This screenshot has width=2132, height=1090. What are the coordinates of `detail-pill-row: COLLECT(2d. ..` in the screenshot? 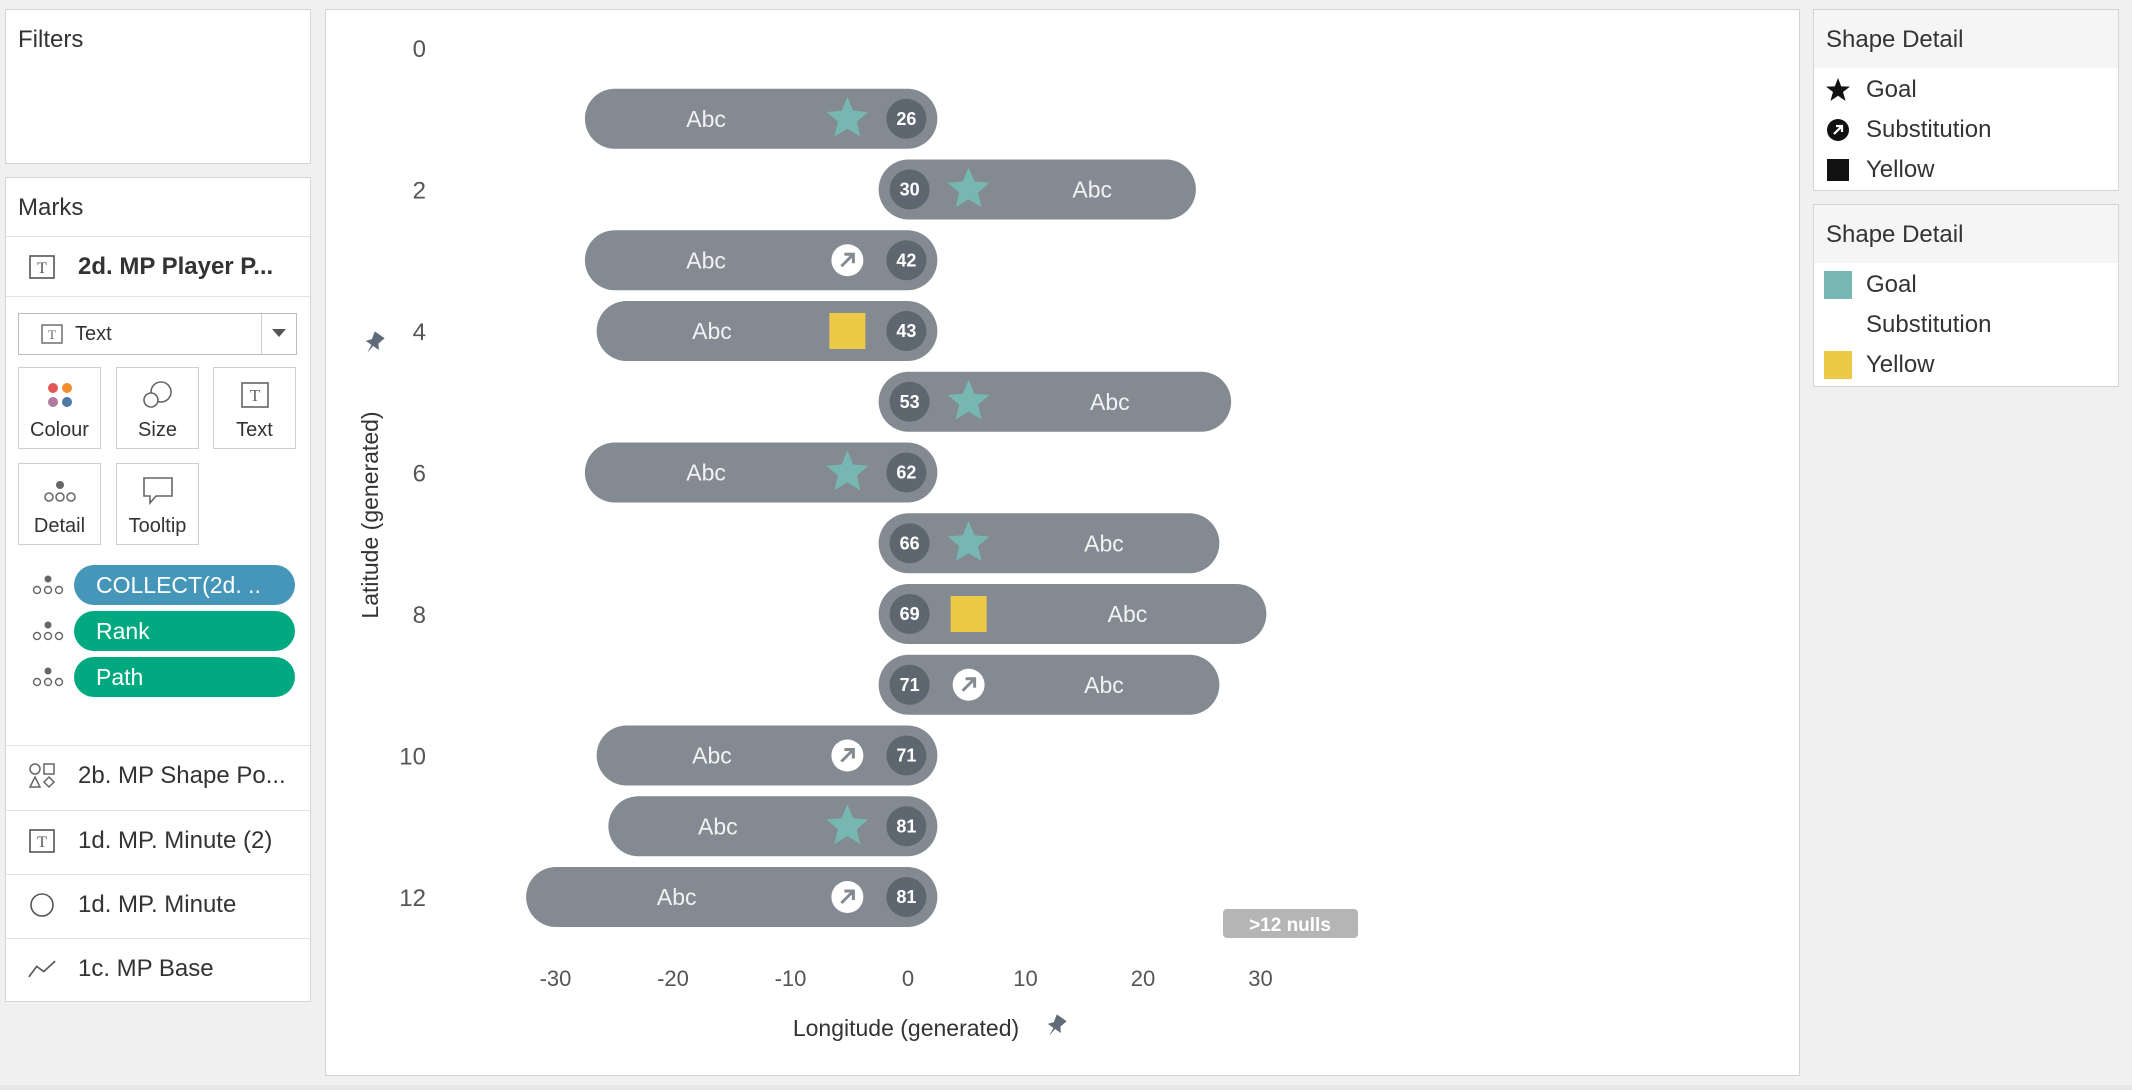 It's located at (158, 585).